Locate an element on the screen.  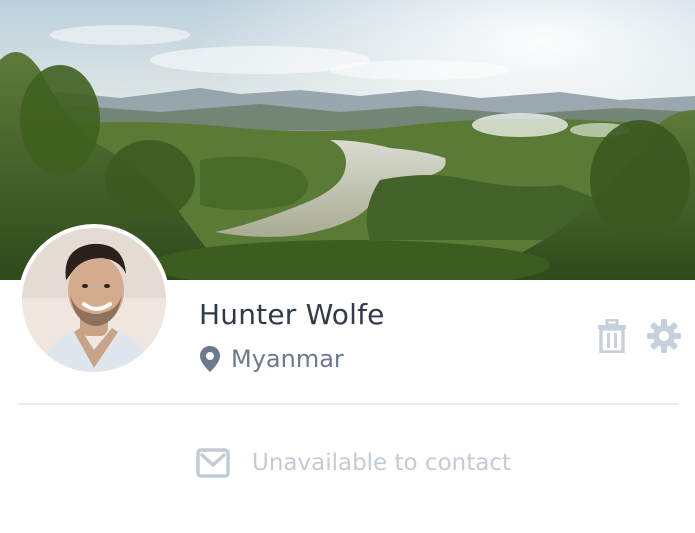
profile-location: Myanmar is located at coordinates (271, 359).